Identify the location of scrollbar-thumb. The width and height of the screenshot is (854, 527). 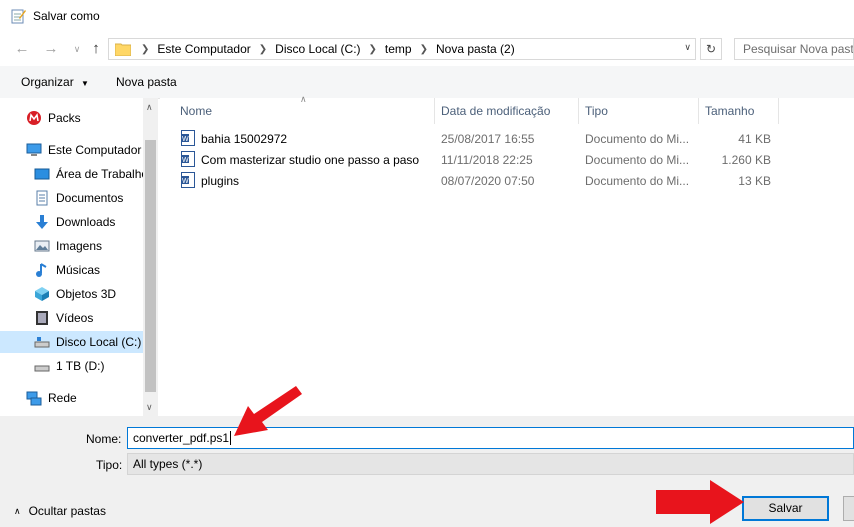
(150, 266).